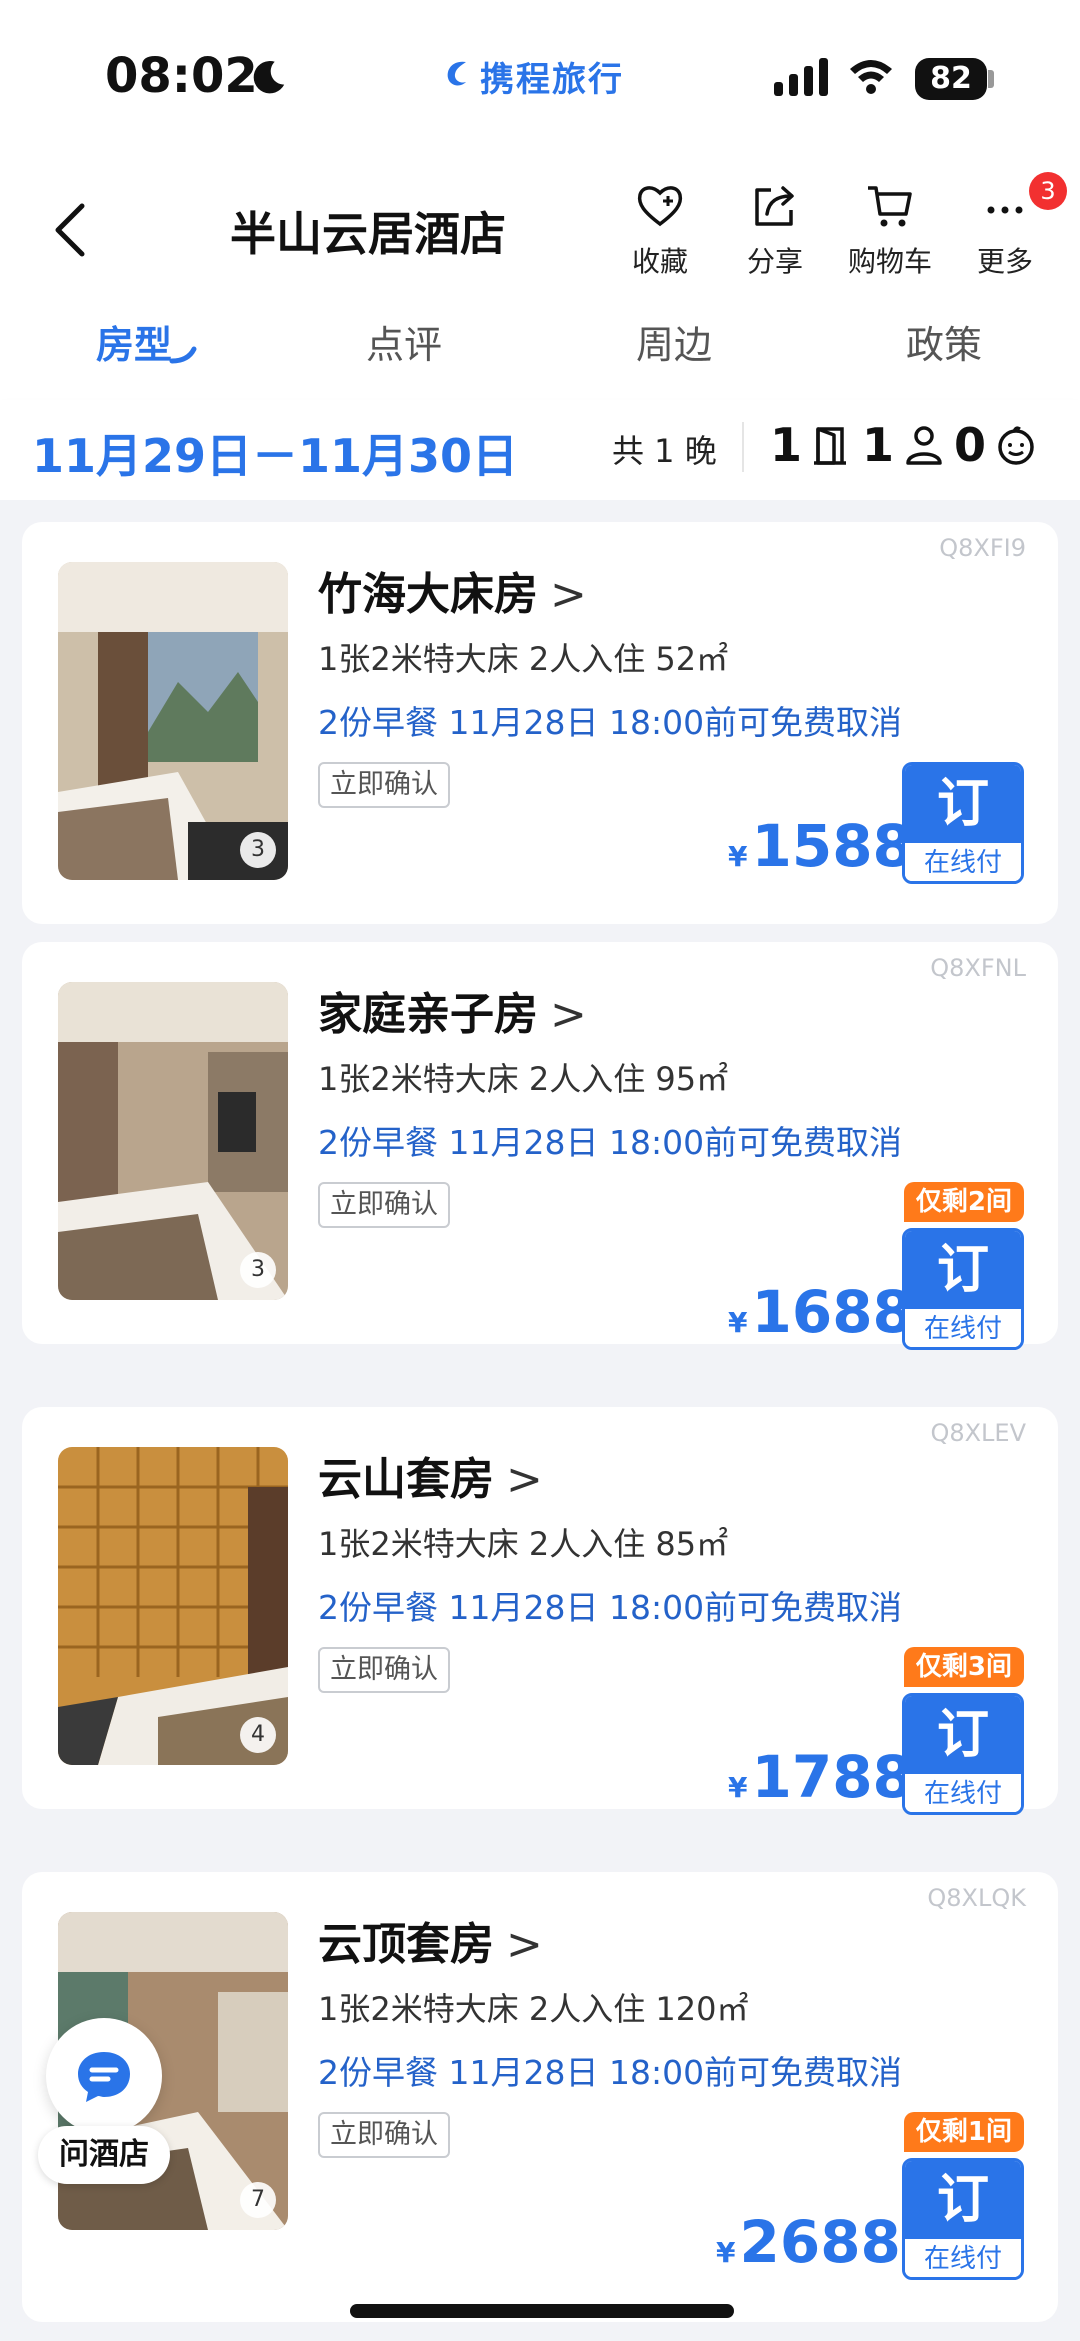 The height and width of the screenshot is (2341, 1080). I want to click on back-icon, so click(70, 230).